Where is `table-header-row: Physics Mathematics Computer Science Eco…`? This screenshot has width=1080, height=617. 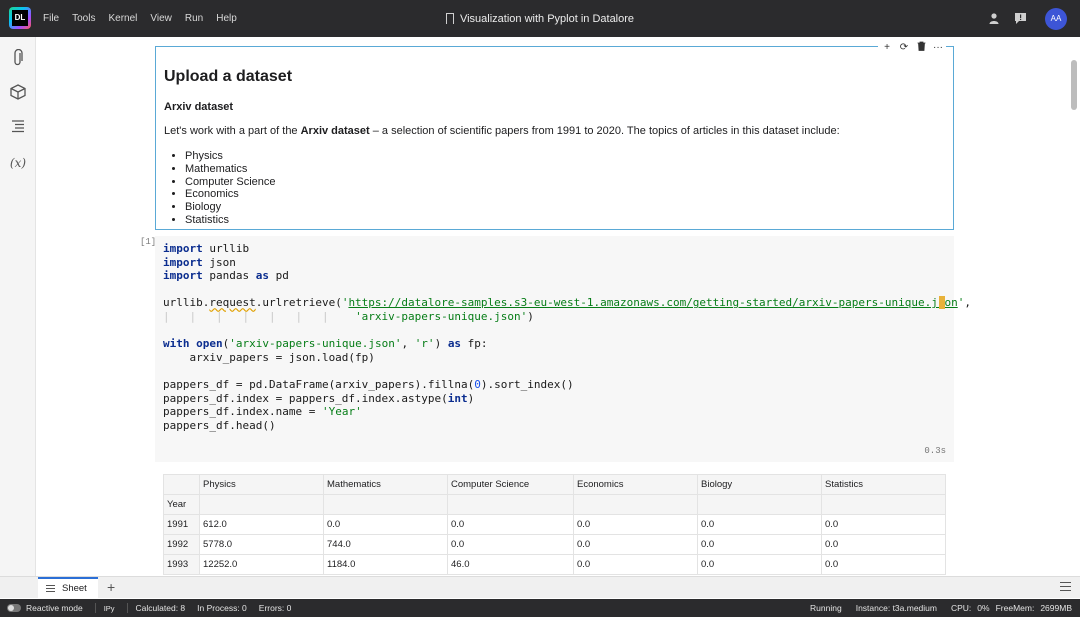
table-header-row: Physics Mathematics Computer Science Eco… is located at coordinates (554, 484).